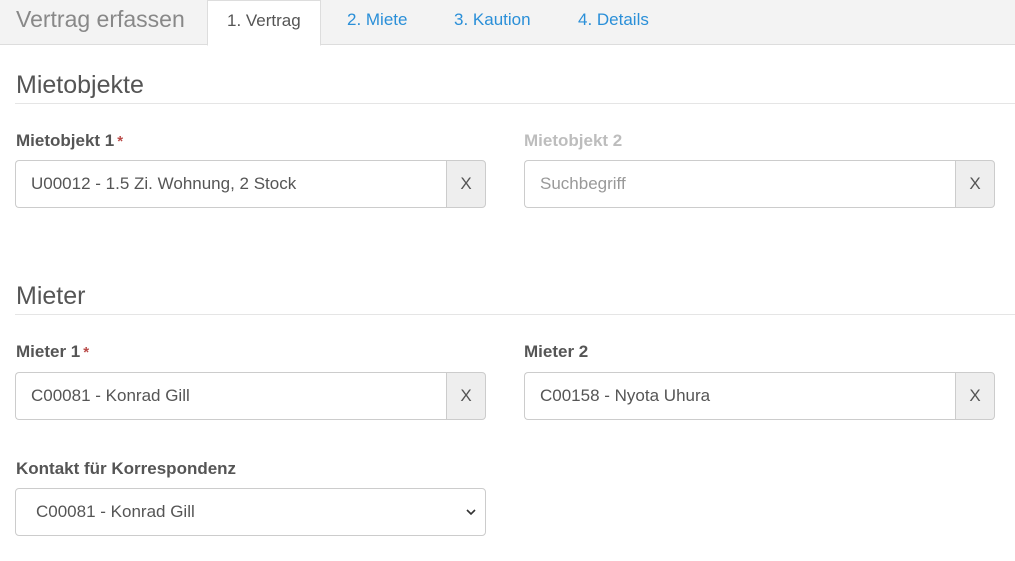  Describe the element at coordinates (739, 396) in the screenshot. I see `mieter2-input: C00158 - Nyota Uhura` at that location.